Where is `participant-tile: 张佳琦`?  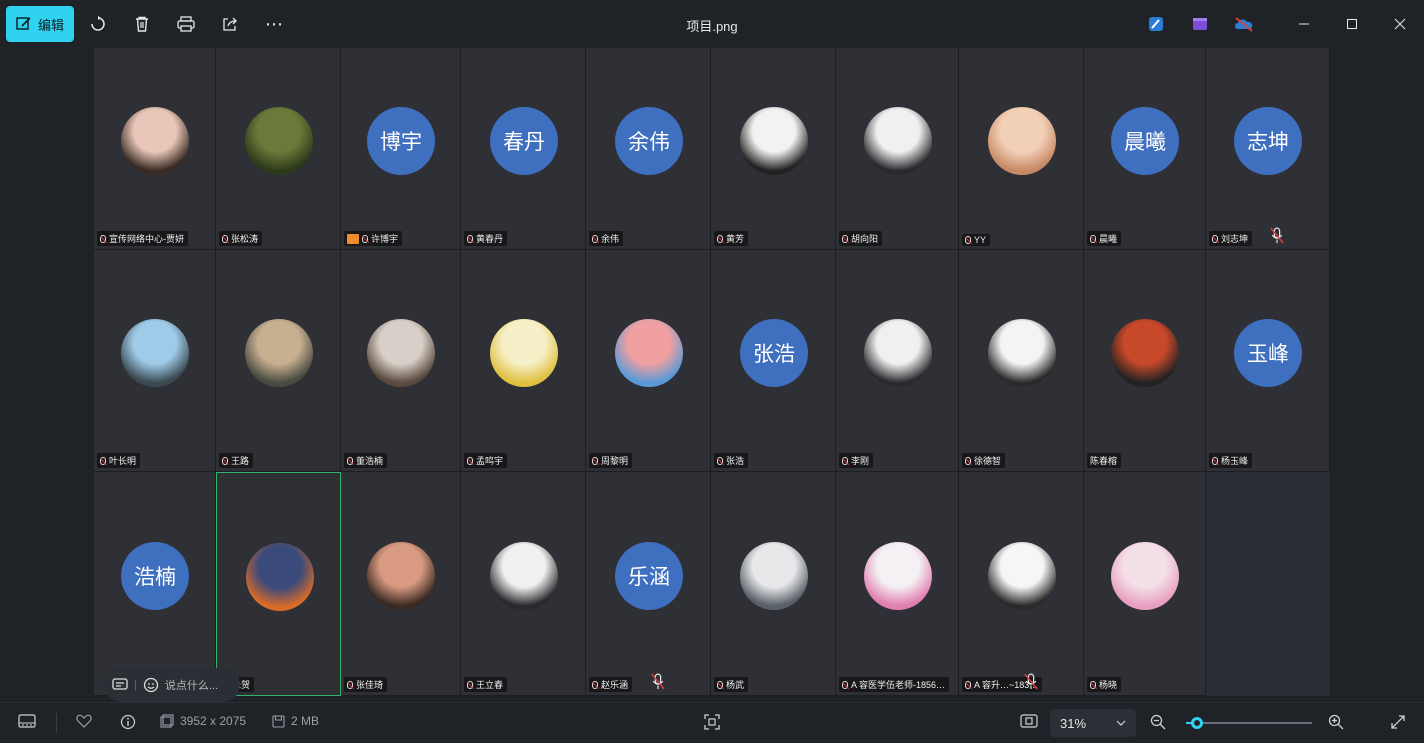 participant-tile: 张佳琦 is located at coordinates (401, 584).